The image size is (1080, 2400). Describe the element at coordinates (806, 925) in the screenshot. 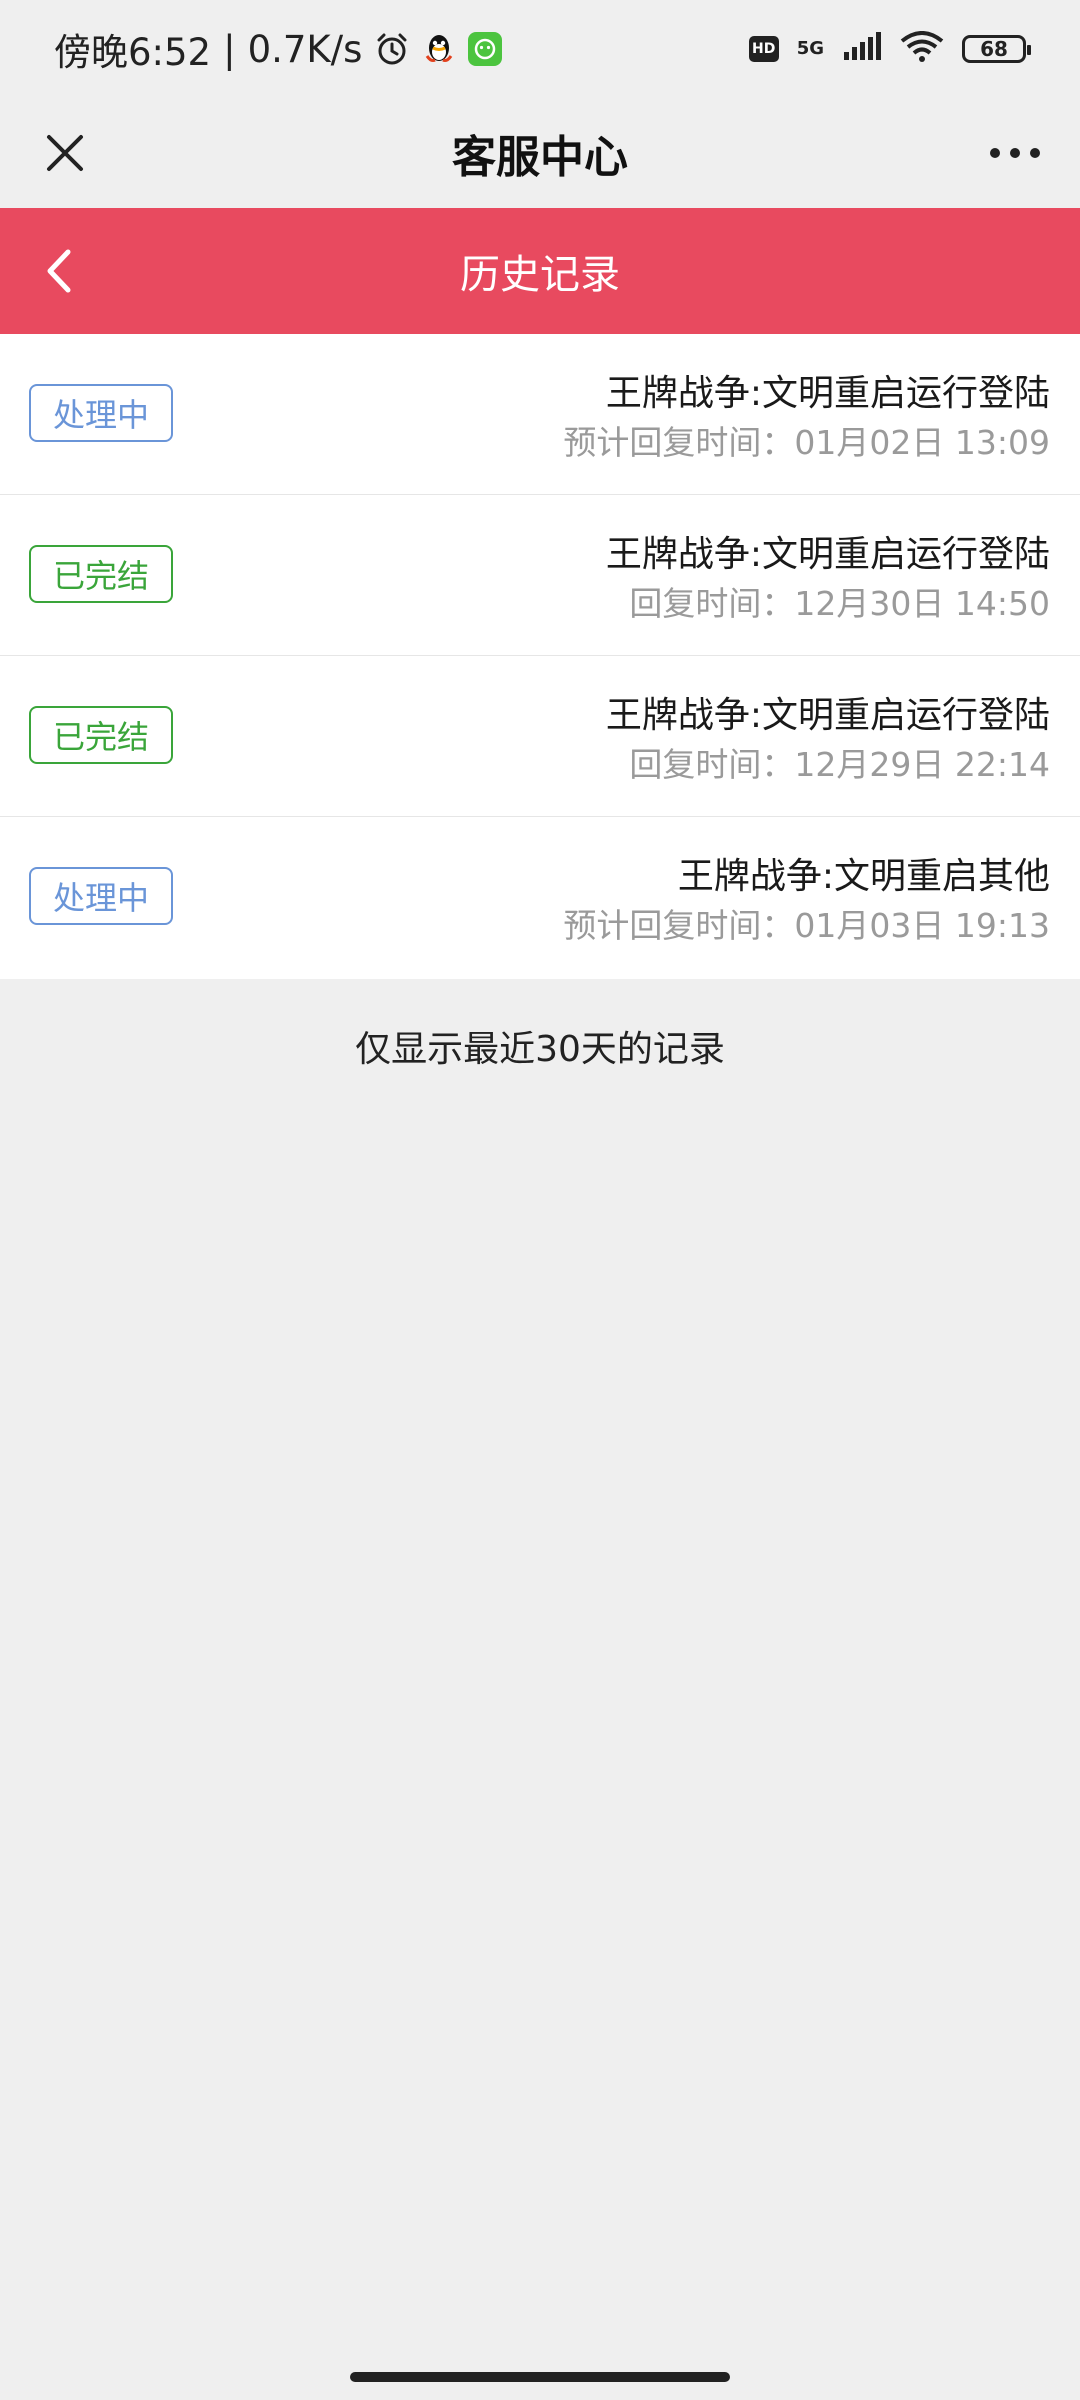

I see `record-time: 预计回复时间：01月03日 19:13` at that location.